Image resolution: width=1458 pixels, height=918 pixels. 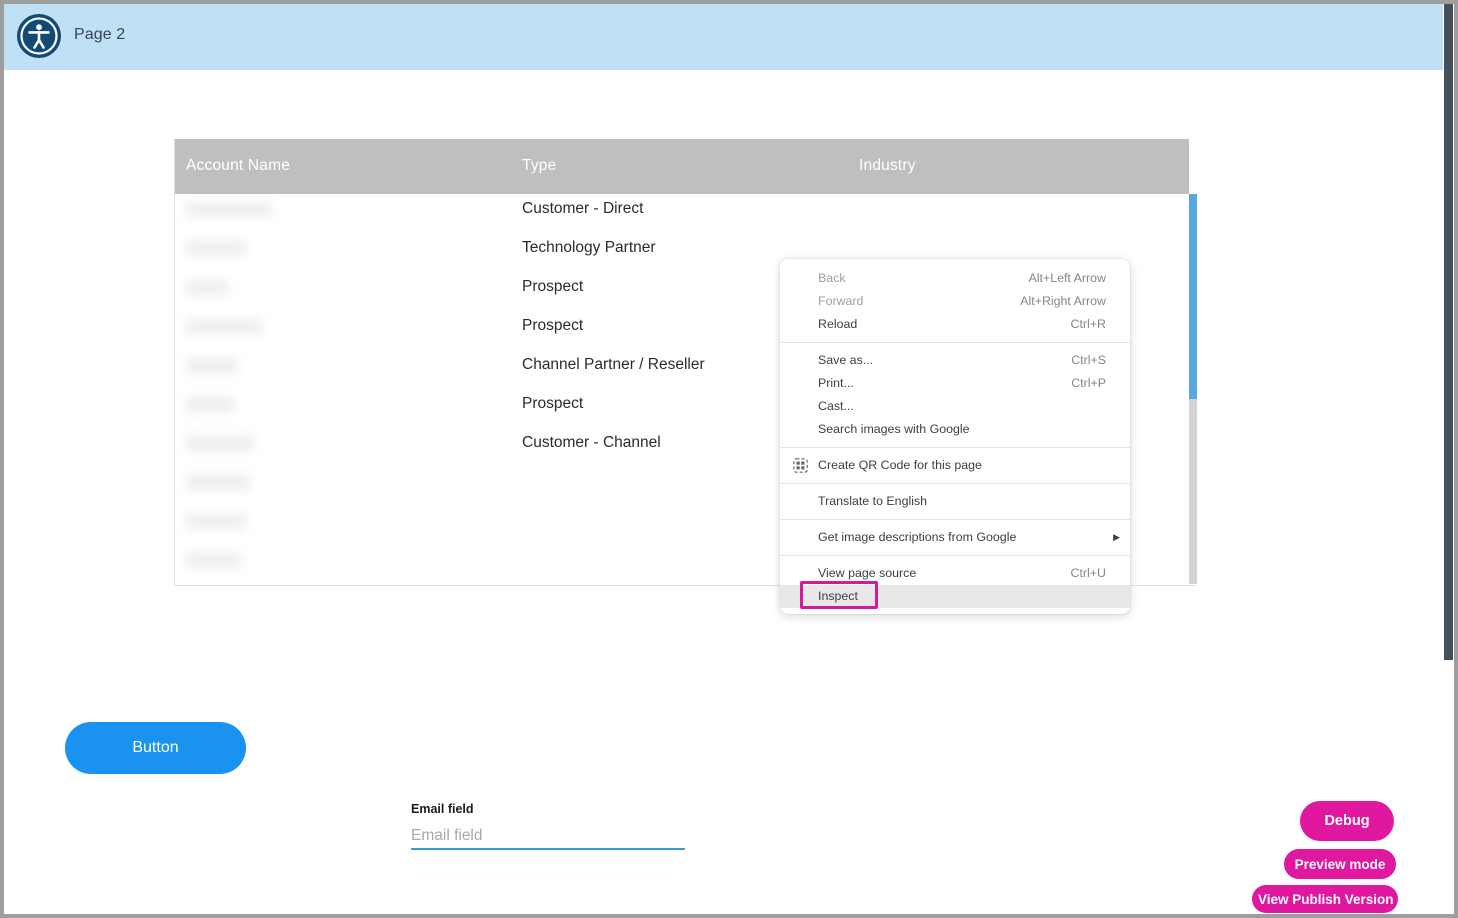 What do you see at coordinates (100, 34) in the screenshot?
I see `page-title: Page 2` at bounding box center [100, 34].